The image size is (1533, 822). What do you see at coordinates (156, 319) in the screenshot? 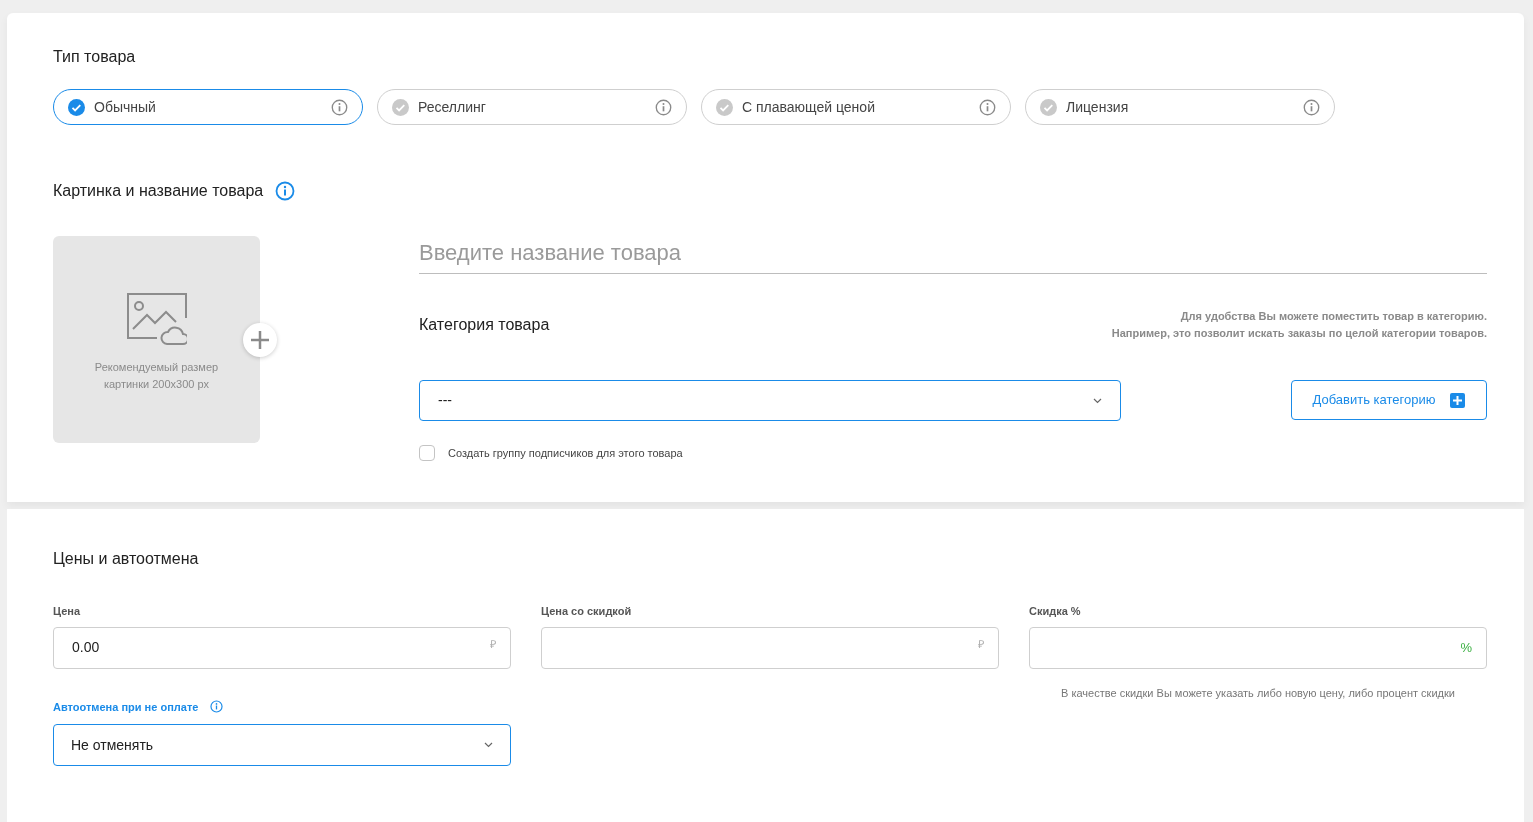
I see `image-icon` at bounding box center [156, 319].